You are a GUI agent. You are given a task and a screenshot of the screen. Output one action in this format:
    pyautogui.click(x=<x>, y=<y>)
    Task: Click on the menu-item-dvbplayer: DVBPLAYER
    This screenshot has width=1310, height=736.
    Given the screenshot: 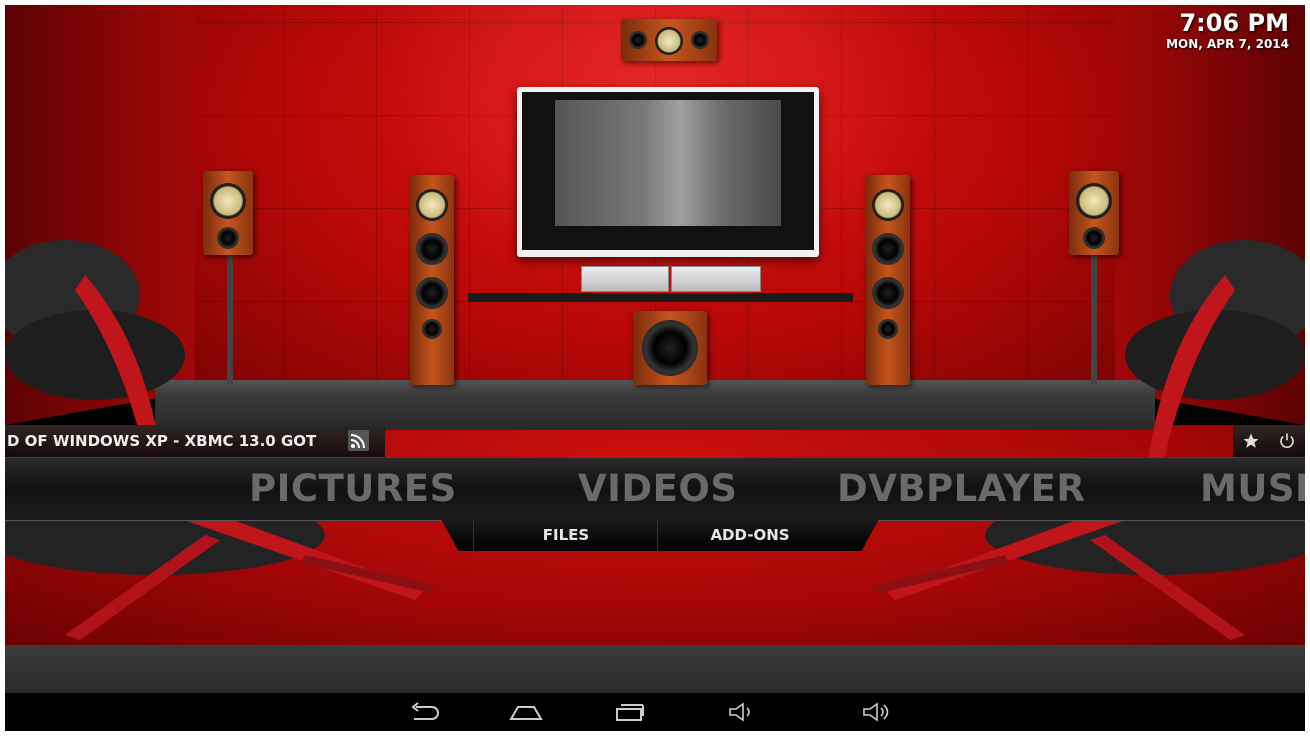 What is the action you would take?
    pyautogui.click(x=961, y=489)
    